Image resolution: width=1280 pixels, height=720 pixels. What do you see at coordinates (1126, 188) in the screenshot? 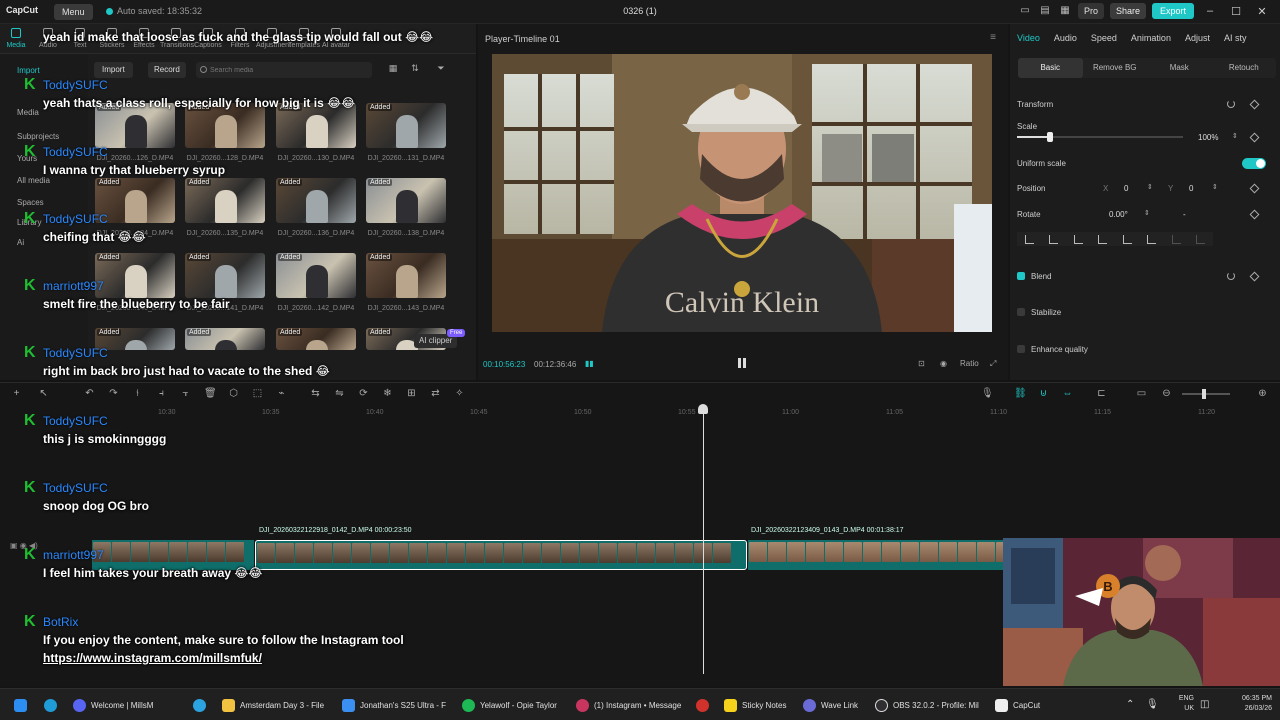
I see `position-x-field: 0` at bounding box center [1126, 188].